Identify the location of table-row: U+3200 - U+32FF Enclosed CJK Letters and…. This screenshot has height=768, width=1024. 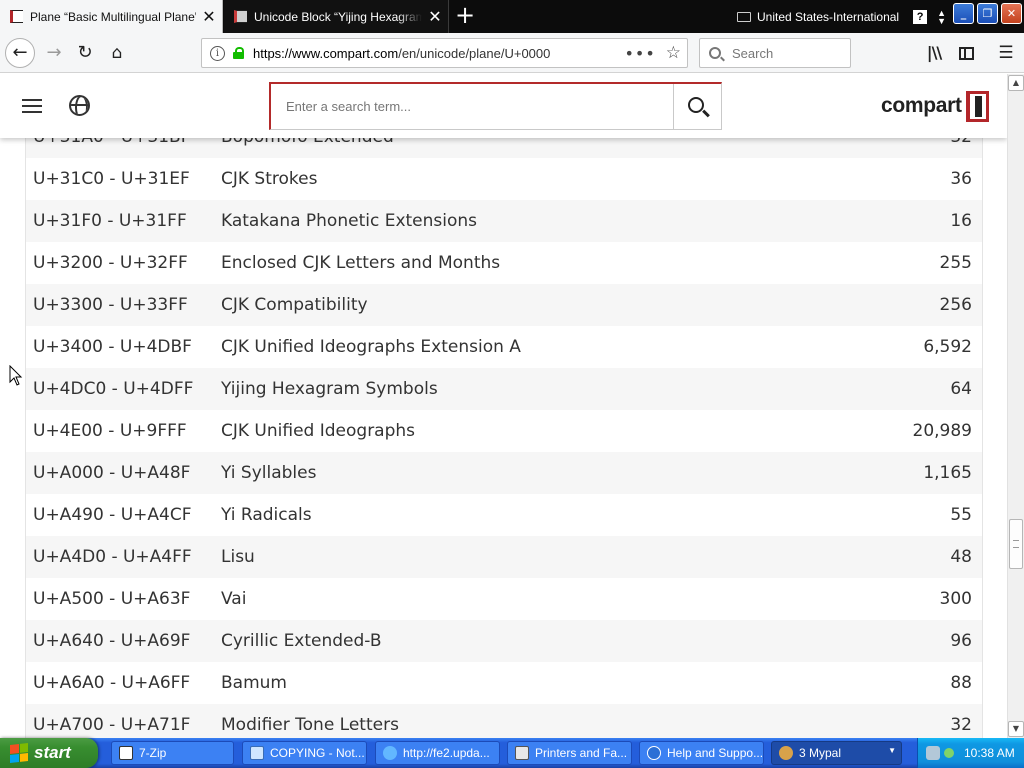
(504, 263).